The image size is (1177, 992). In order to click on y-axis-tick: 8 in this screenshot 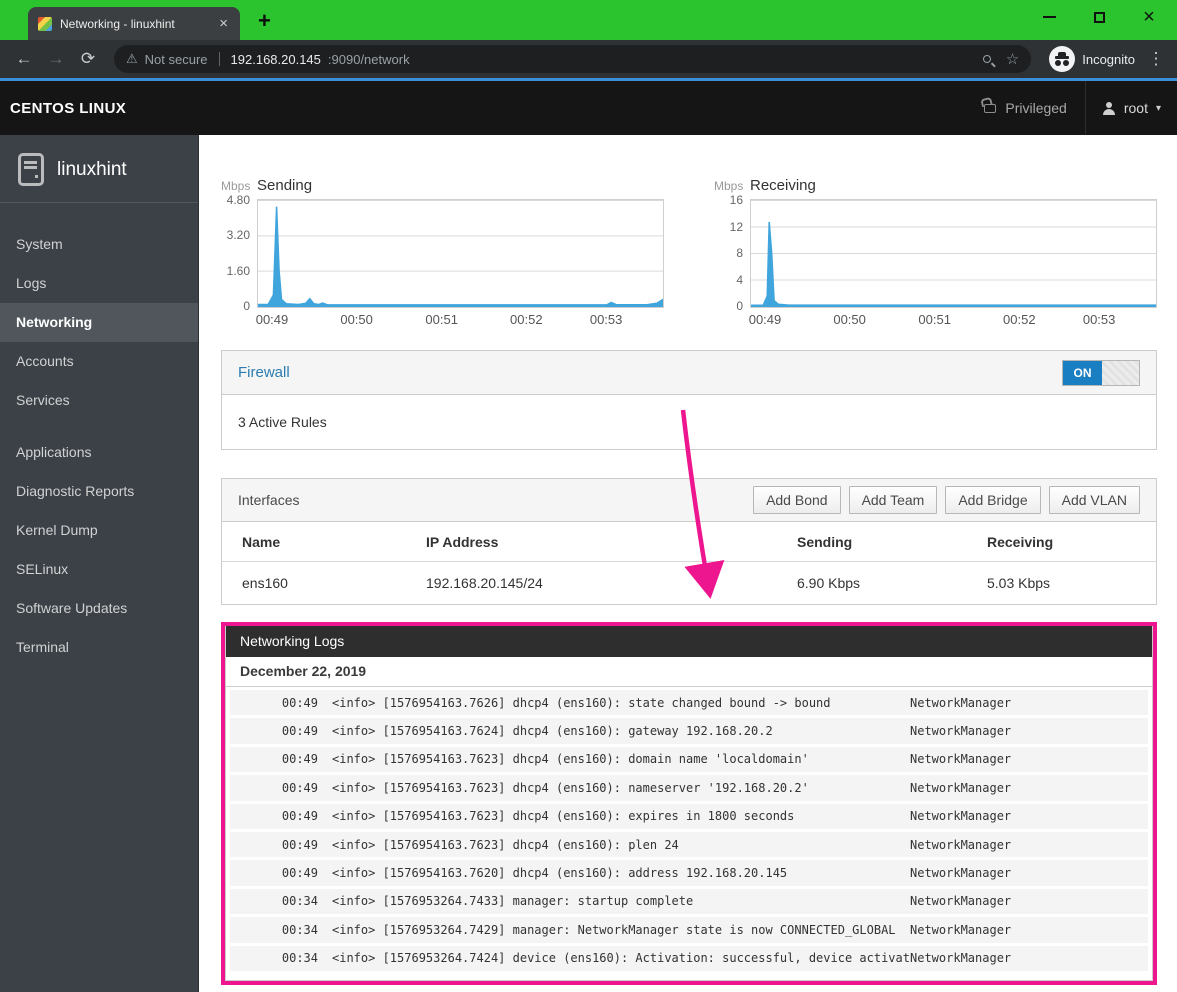, I will do `click(739, 253)`.